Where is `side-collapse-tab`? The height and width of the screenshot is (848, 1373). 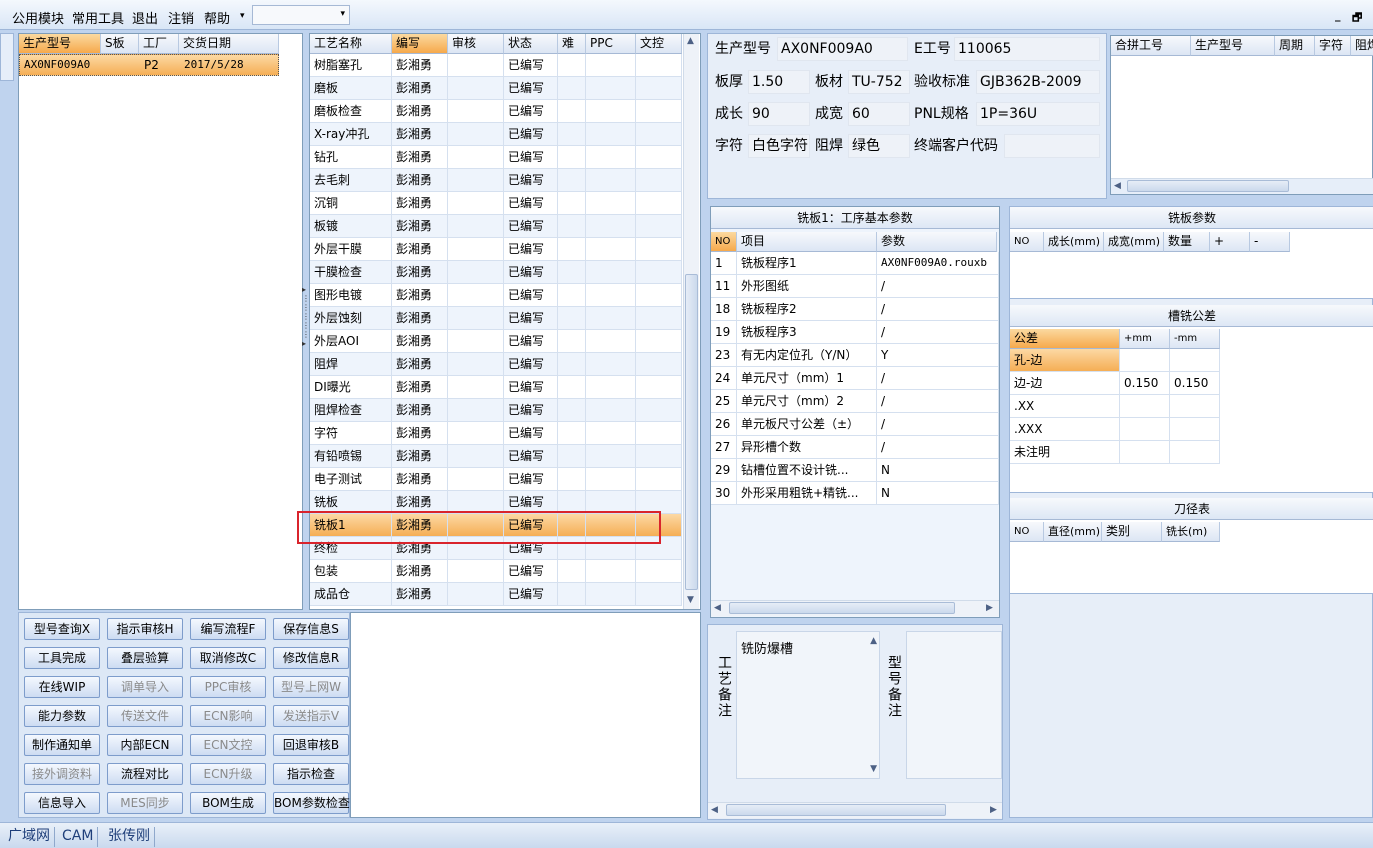
side-collapse-tab is located at coordinates (7, 57).